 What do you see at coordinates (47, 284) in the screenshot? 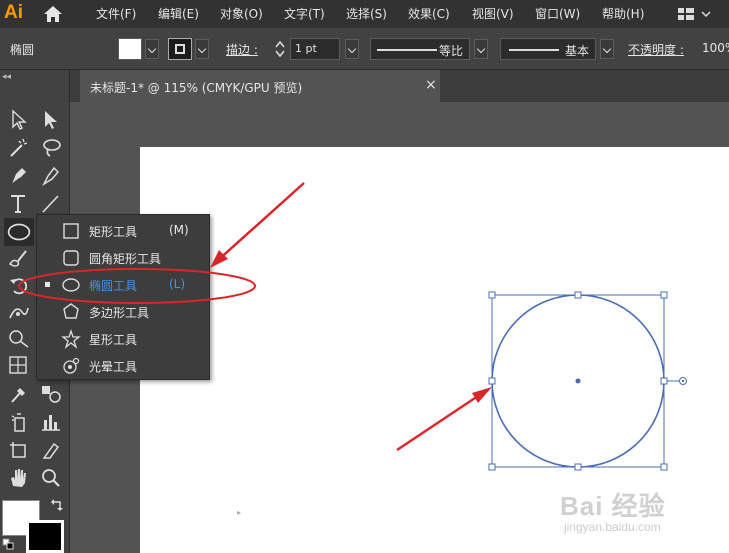
I see `current-tool-indicator` at bounding box center [47, 284].